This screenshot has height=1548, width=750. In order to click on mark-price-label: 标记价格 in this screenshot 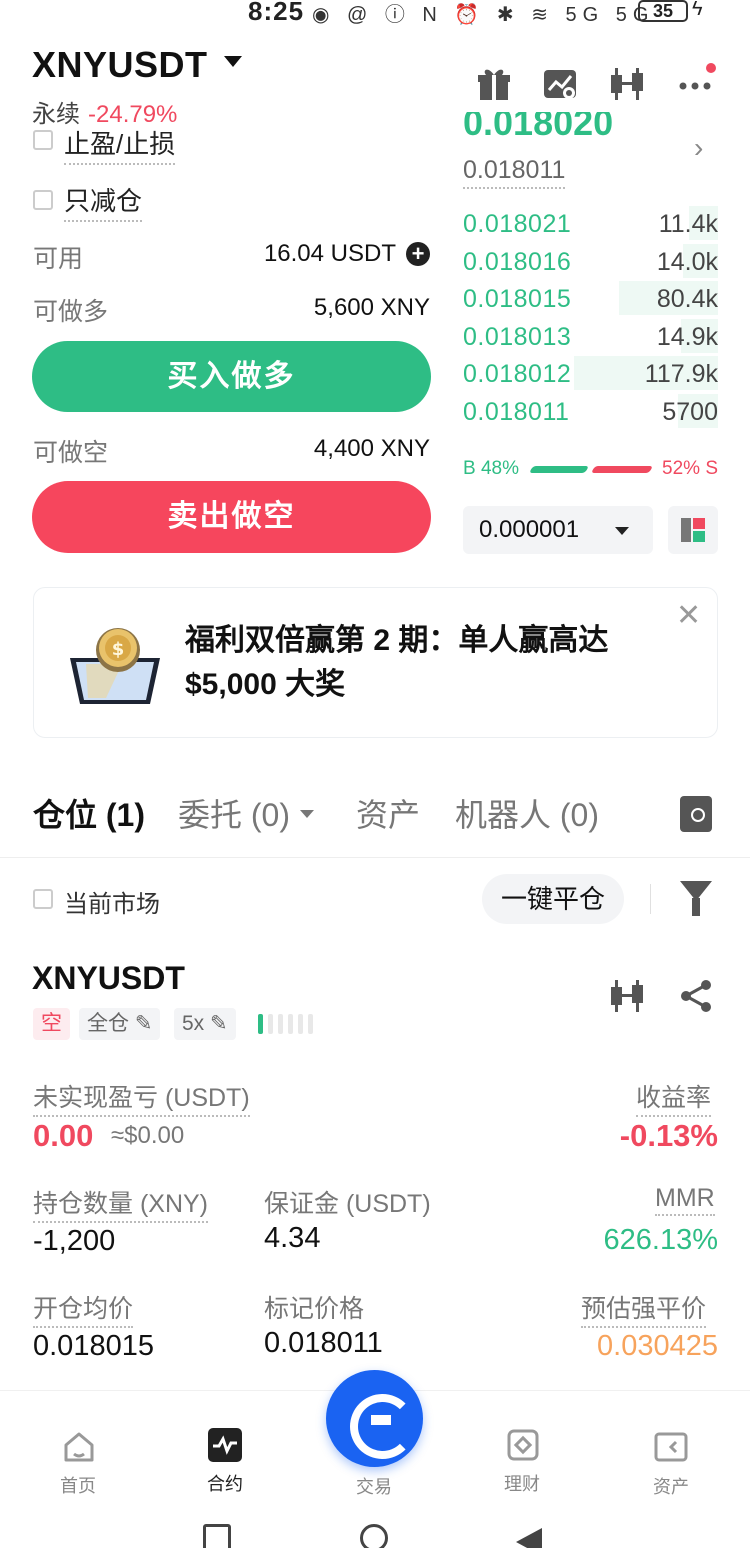, I will do `click(314, 1309)`.